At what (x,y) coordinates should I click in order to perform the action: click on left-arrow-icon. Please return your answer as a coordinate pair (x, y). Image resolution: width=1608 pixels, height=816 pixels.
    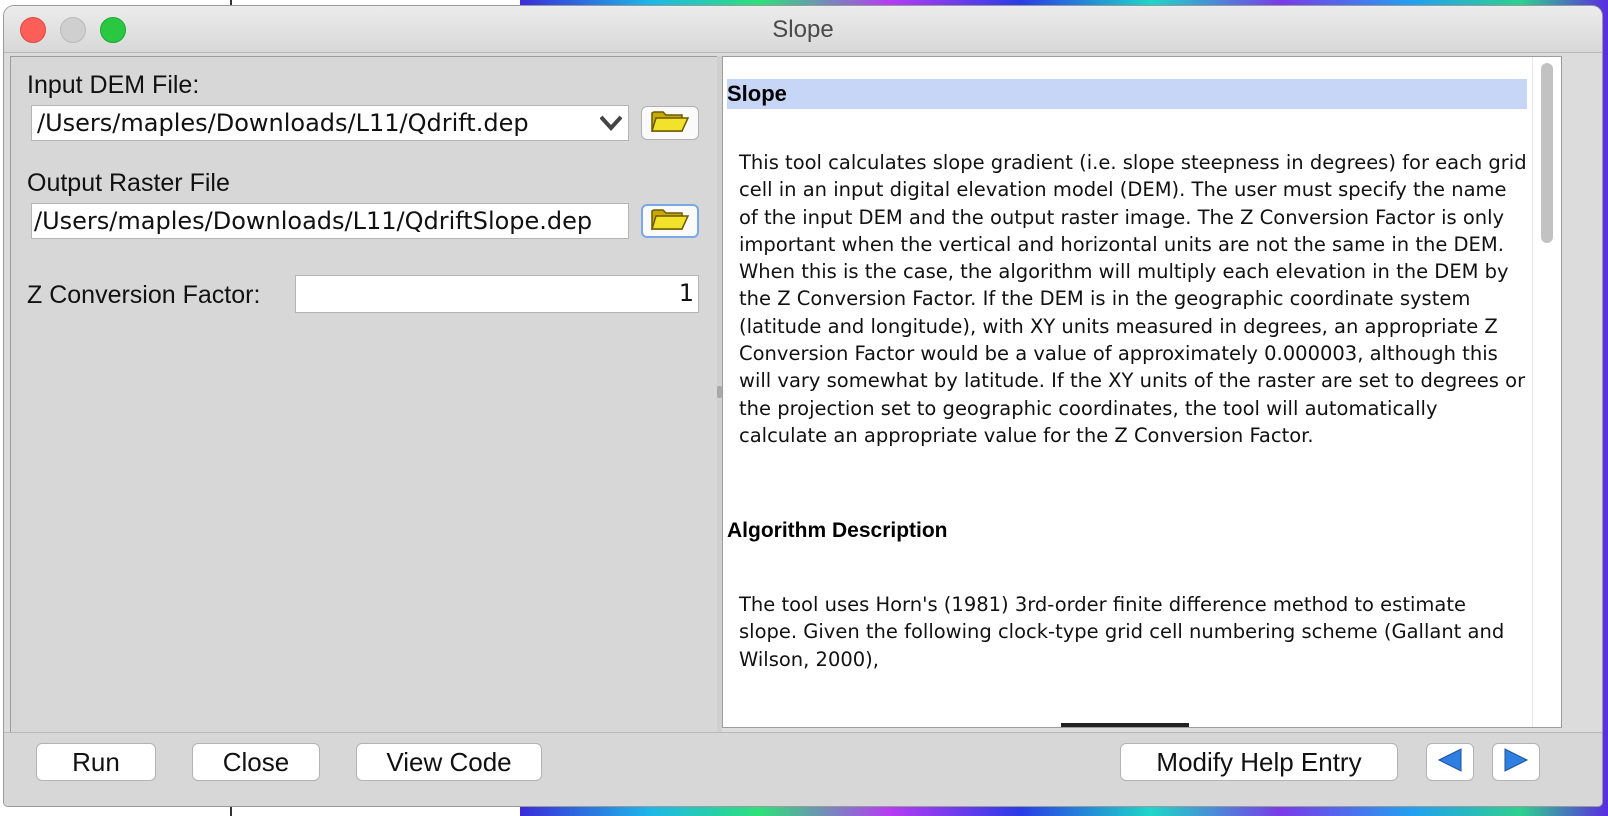
    Looking at the image, I should click on (1450, 762).